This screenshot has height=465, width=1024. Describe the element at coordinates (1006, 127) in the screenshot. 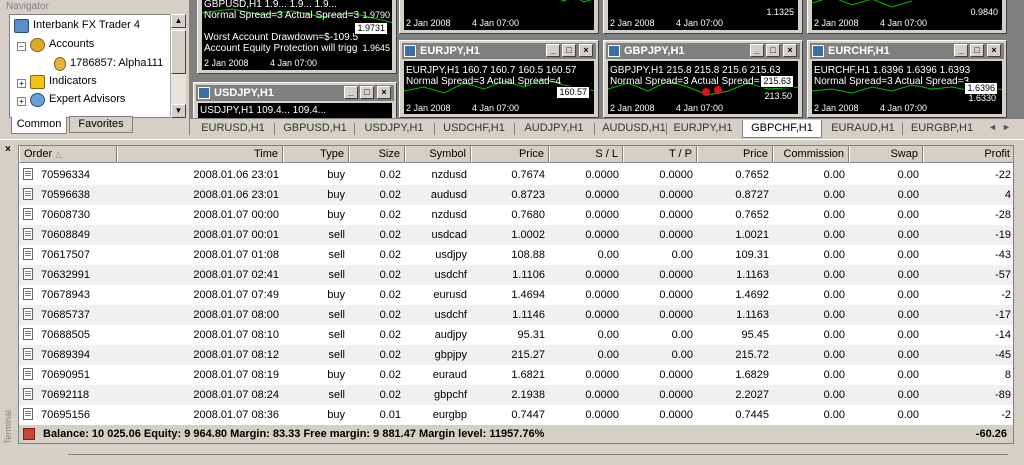

I see `tabs-scroll-right-icon: ►` at that location.